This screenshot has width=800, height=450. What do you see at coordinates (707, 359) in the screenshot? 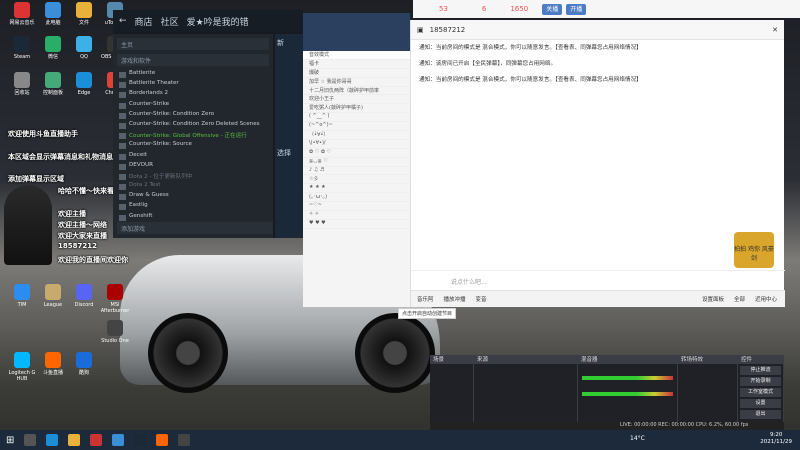
I see `obs-transitions-header: 转场特效` at bounding box center [707, 359].